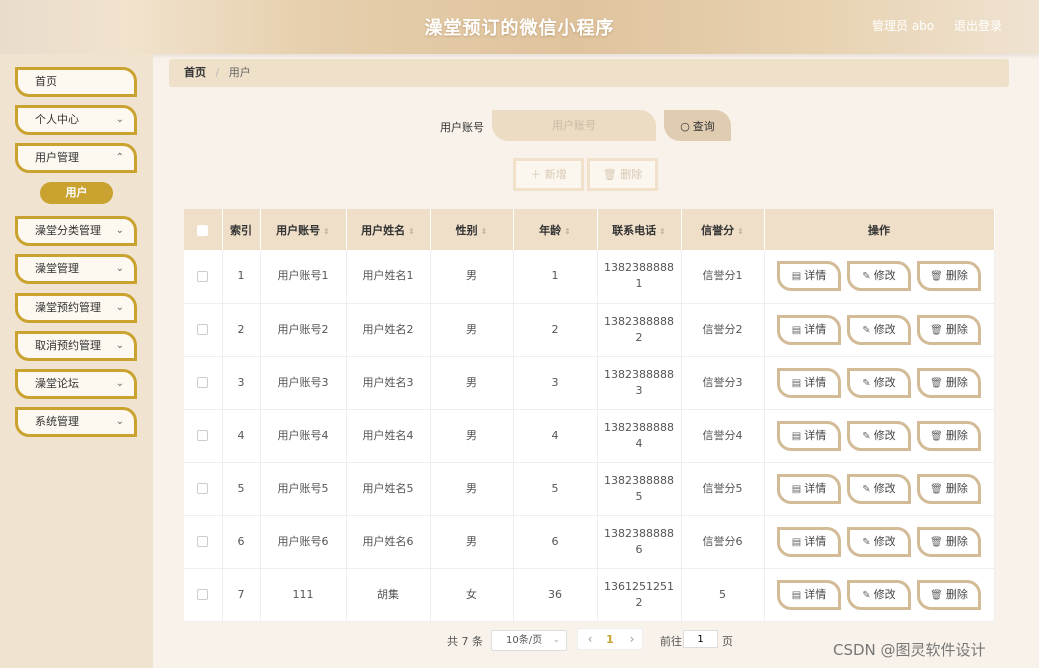  Describe the element at coordinates (555, 229) in the screenshot. I see `col-age: 年龄 ⇕` at that location.